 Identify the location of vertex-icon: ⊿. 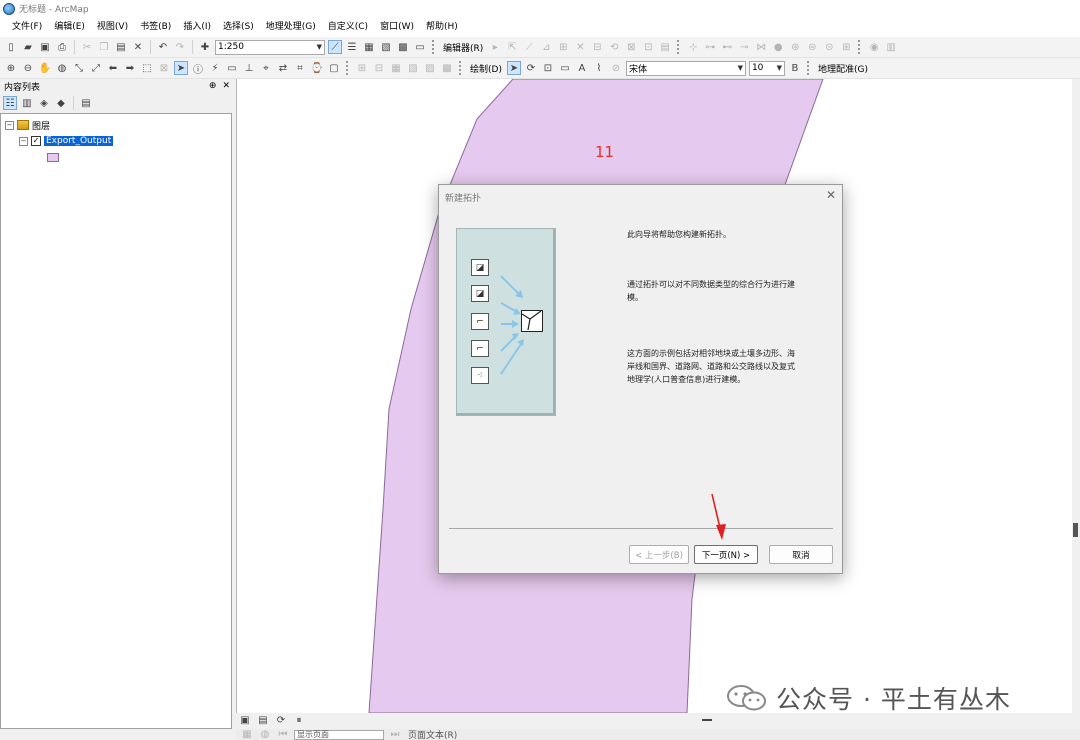
(546, 47).